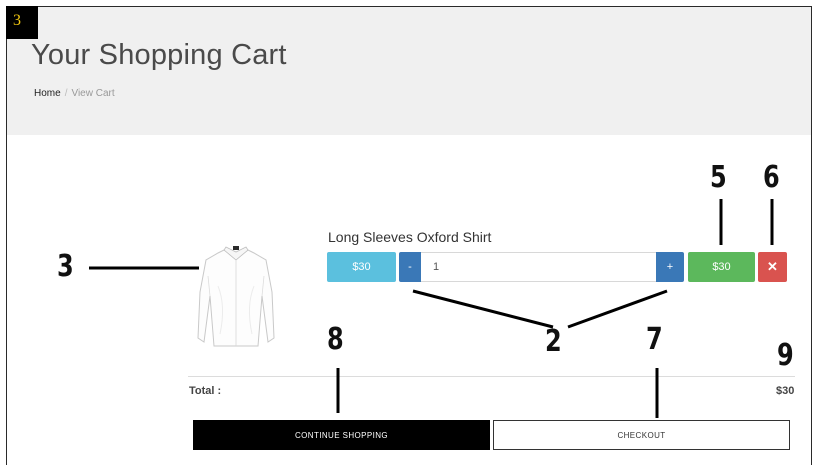 Image resolution: width=819 pixels, height=465 pixels. What do you see at coordinates (670, 267) in the screenshot?
I see `quantity-increase-button: +` at bounding box center [670, 267].